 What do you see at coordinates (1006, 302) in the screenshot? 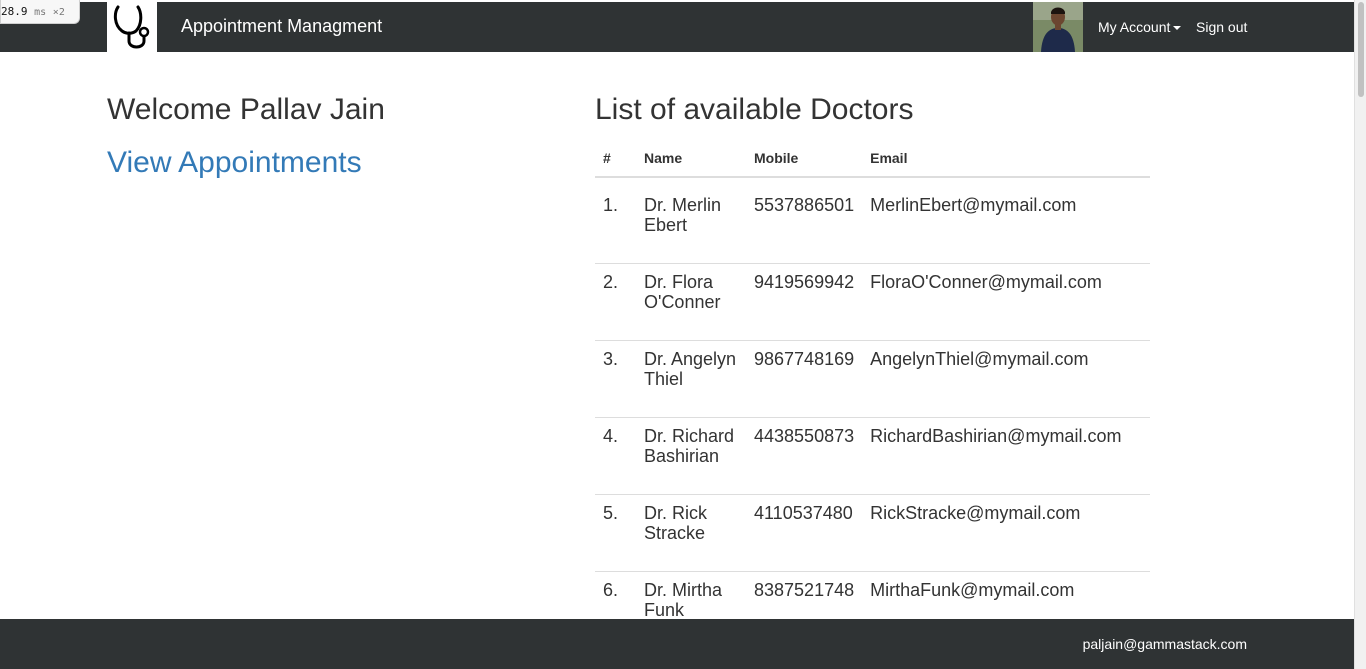
I see `doctor-email: FloraO'Conner@mymail.com` at bounding box center [1006, 302].